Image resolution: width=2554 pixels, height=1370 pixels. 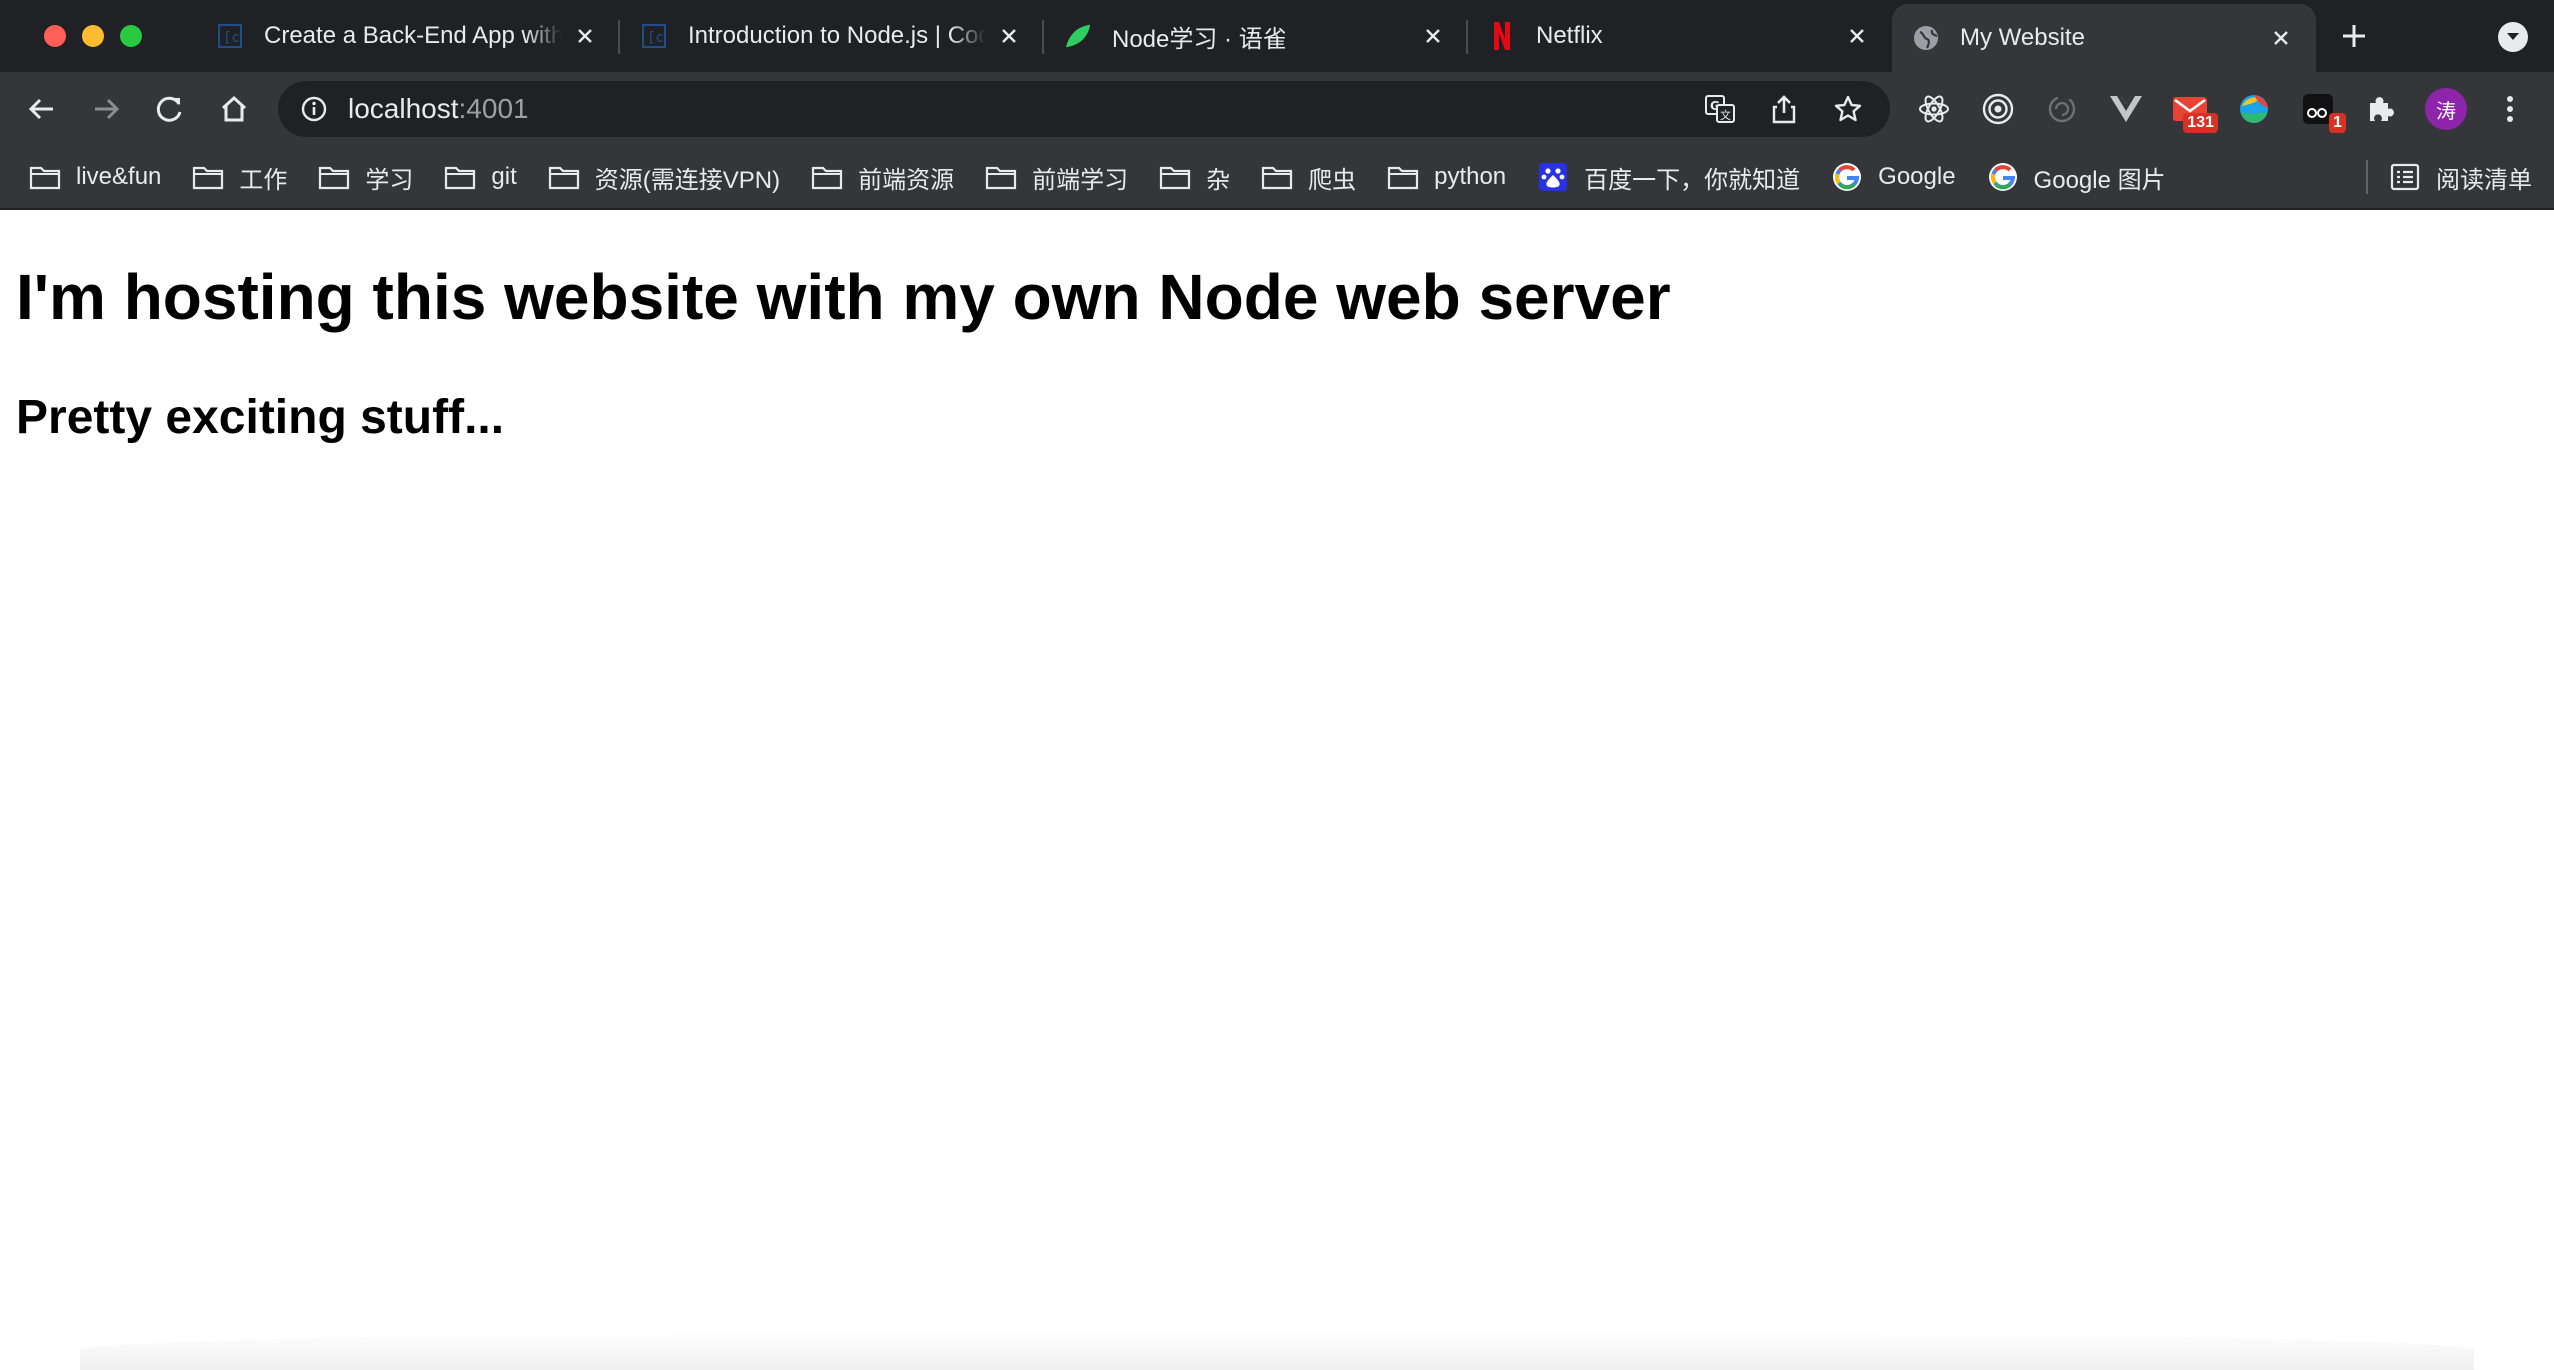 I want to click on bookmark-label: live&fun, so click(x=119, y=176).